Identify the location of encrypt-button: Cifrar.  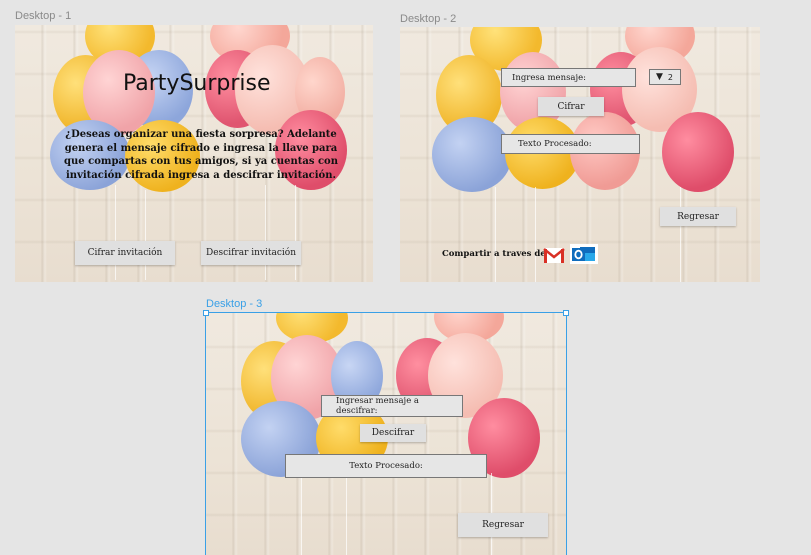
(571, 106).